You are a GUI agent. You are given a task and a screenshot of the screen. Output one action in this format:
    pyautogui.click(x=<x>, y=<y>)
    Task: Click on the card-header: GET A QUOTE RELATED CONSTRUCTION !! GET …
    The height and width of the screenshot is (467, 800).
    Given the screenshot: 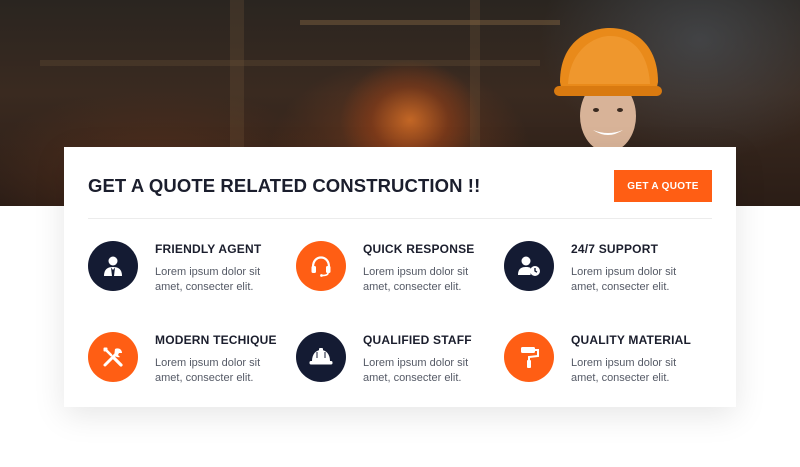 What is the action you would take?
    pyautogui.click(x=400, y=183)
    